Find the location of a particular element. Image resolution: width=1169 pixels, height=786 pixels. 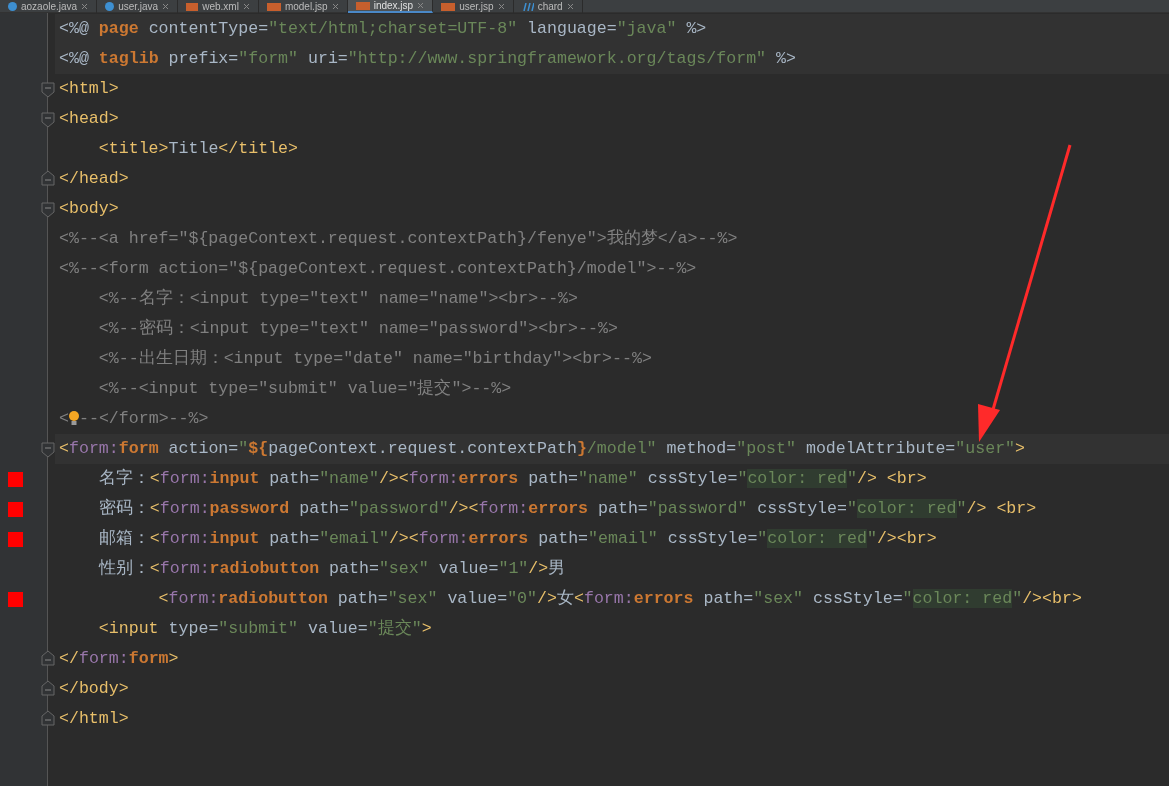

code-line: <%--<a href="${pageContext.request.contextPath}/fenye">我的梦</a>--%> is located at coordinates (398, 239).